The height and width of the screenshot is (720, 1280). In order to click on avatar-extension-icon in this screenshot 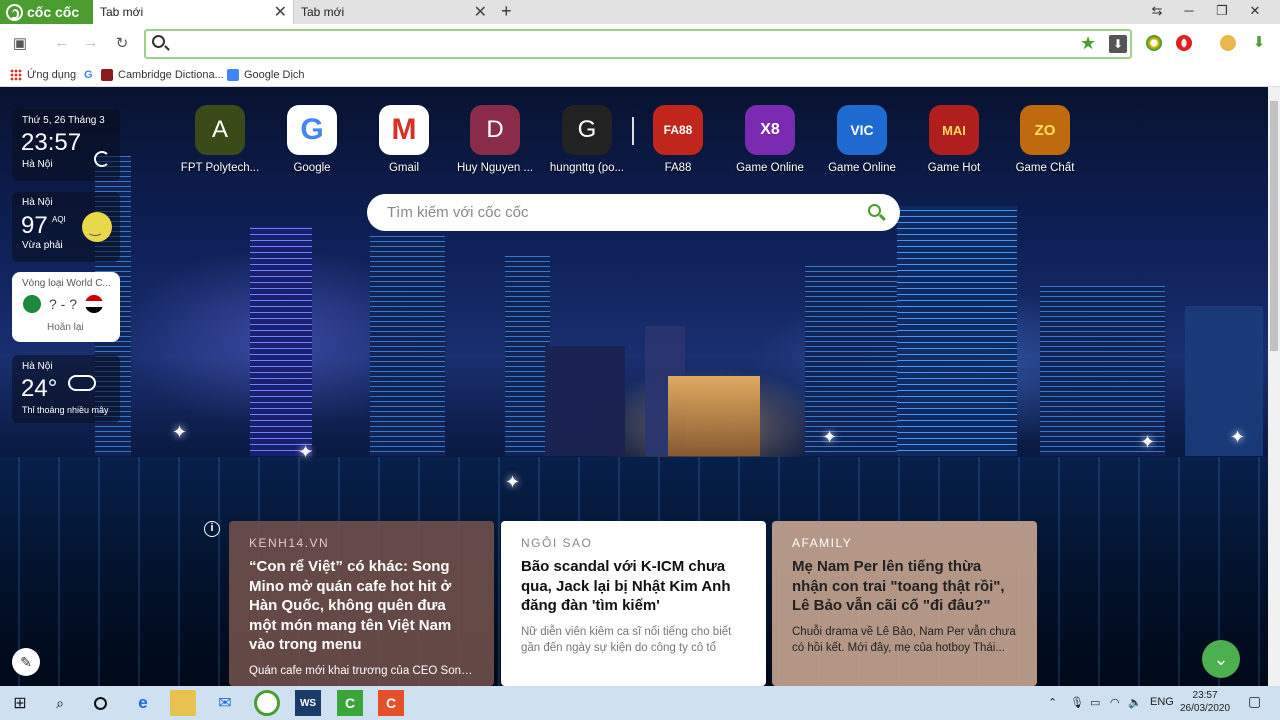, I will do `click(1228, 43)`.